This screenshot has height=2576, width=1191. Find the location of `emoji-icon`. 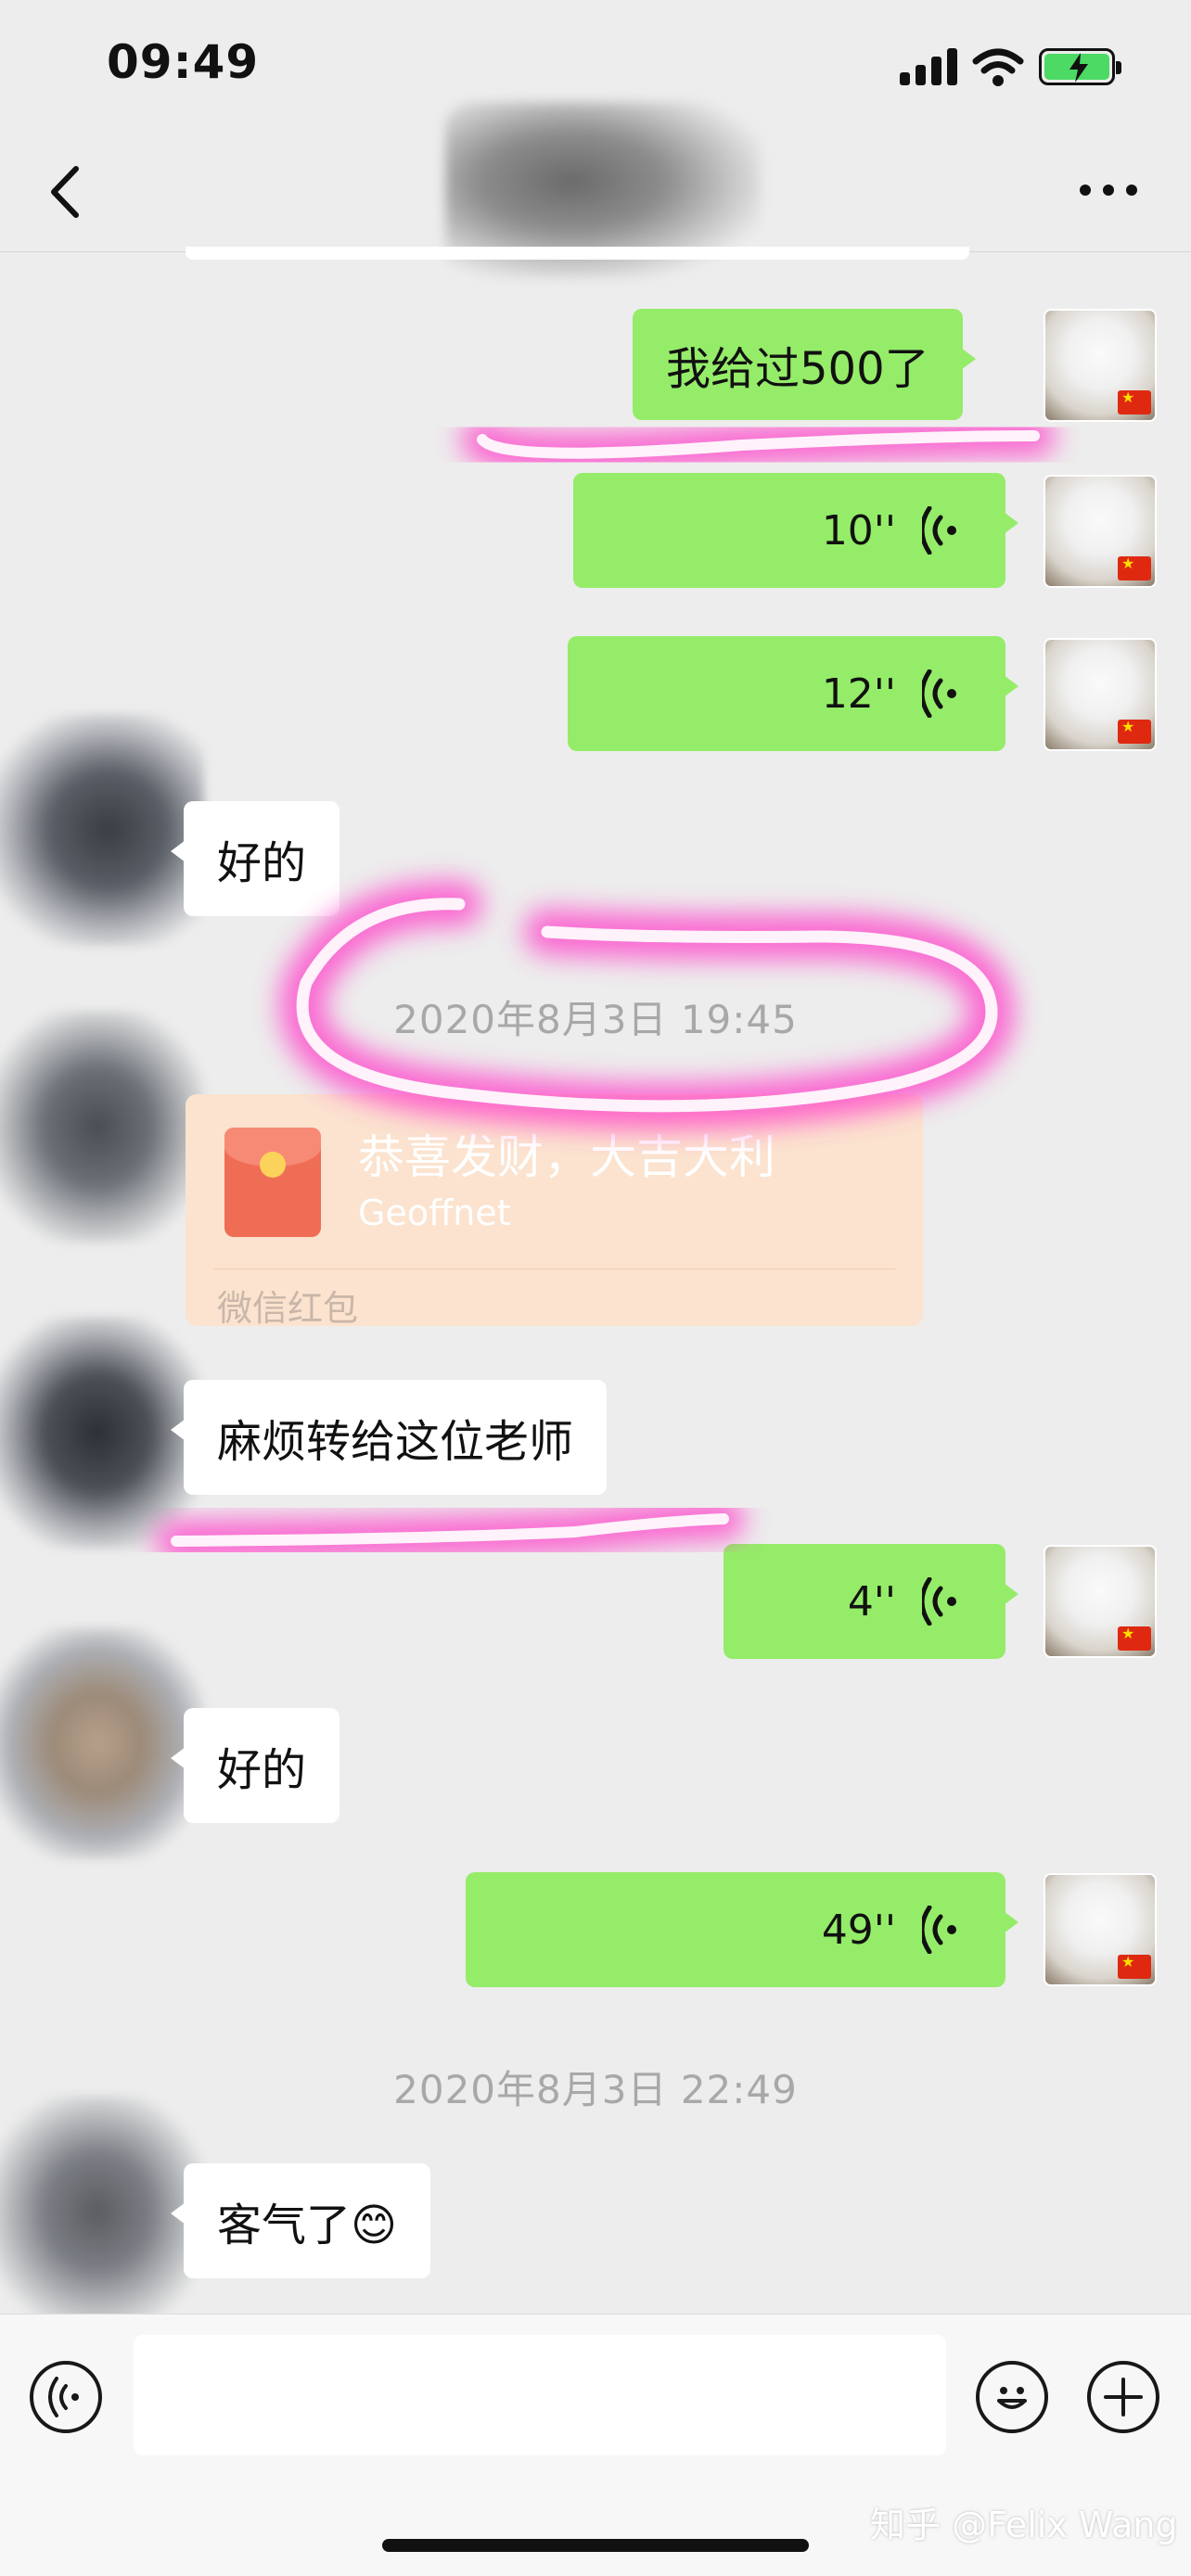

emoji-icon is located at coordinates (1012, 2398).